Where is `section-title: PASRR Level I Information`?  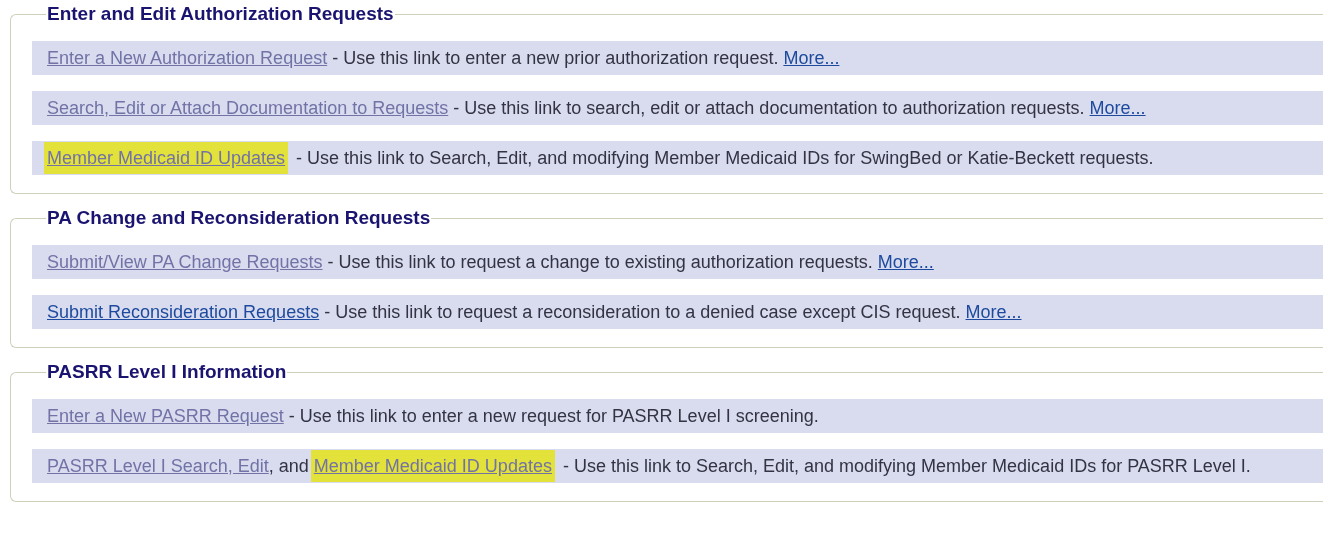
section-title: PASRR Level I Information is located at coordinates (167, 372).